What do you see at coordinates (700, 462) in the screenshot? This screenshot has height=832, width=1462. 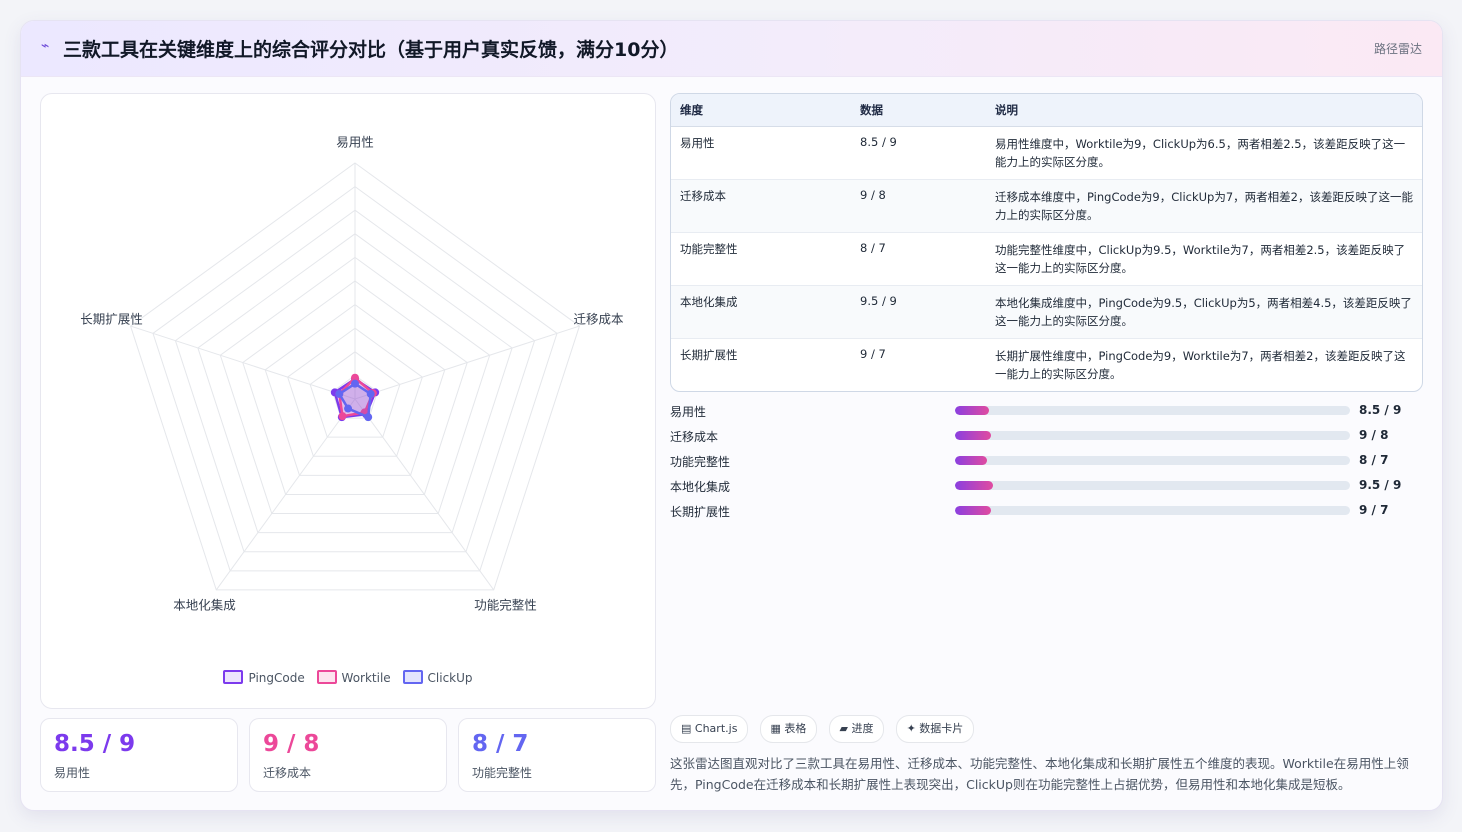 I see `progress-label: 功能完整性` at bounding box center [700, 462].